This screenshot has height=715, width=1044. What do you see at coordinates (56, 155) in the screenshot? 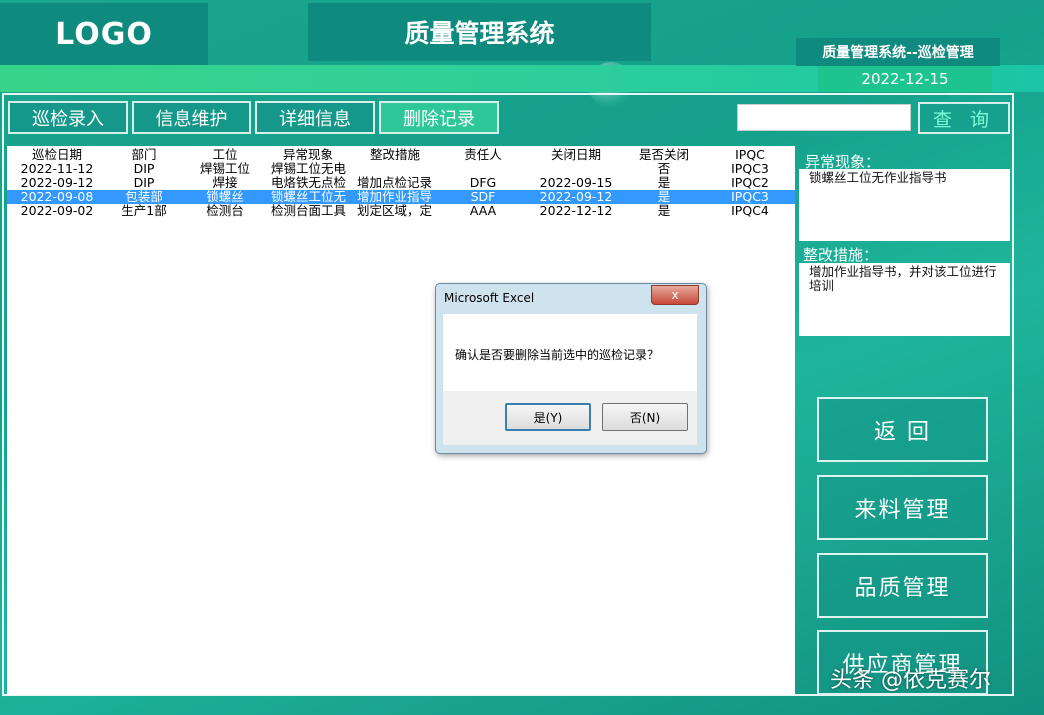
I see `column-header-date: 巡检日期` at bounding box center [56, 155].